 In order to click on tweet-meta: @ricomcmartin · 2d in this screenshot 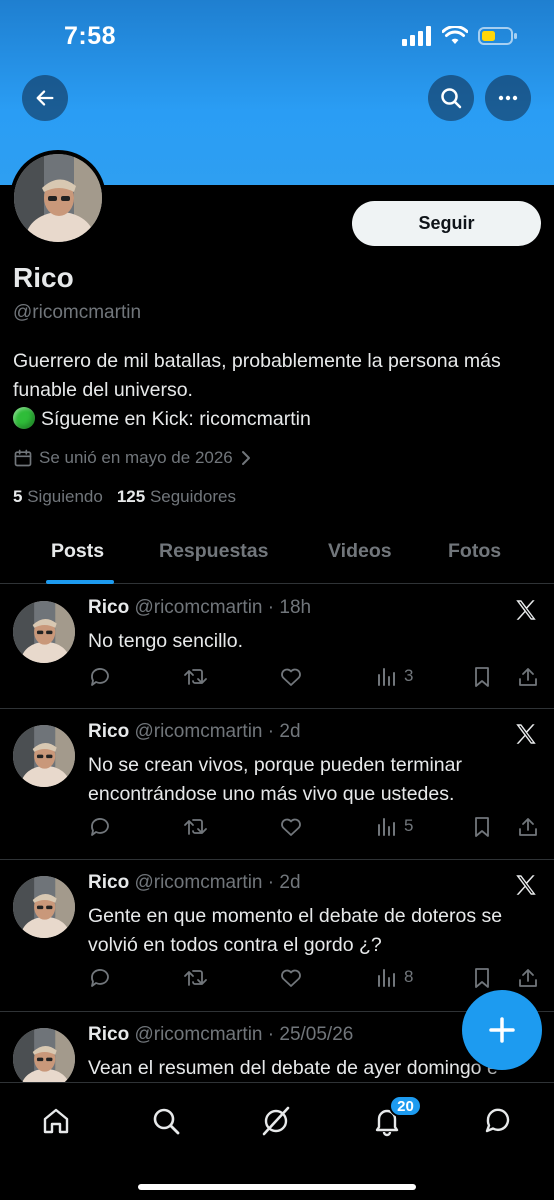, I will do `click(217, 731)`.